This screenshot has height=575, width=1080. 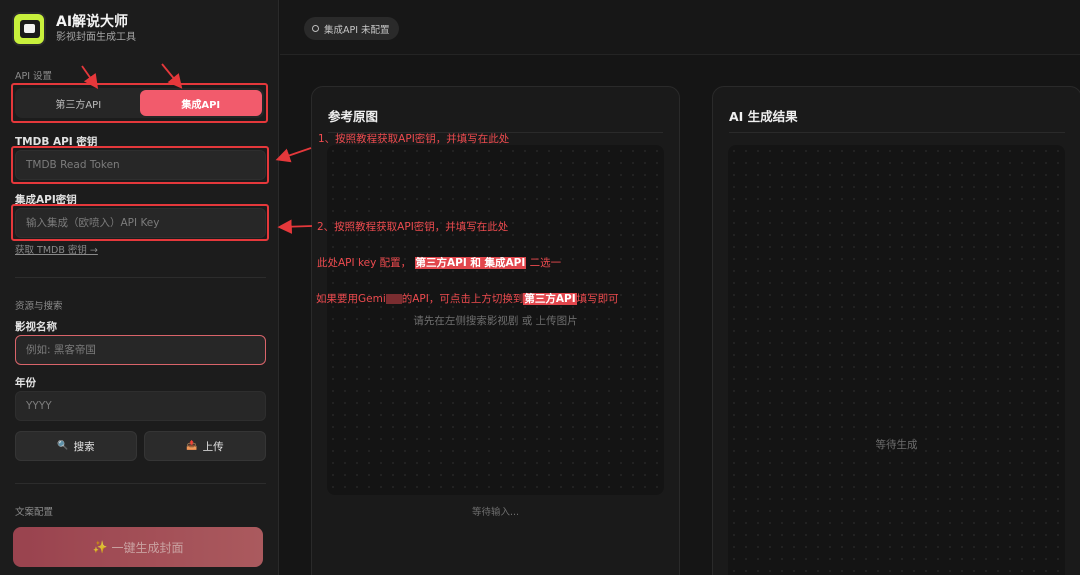 I want to click on search-button-label: 搜索, so click(x=84, y=446).